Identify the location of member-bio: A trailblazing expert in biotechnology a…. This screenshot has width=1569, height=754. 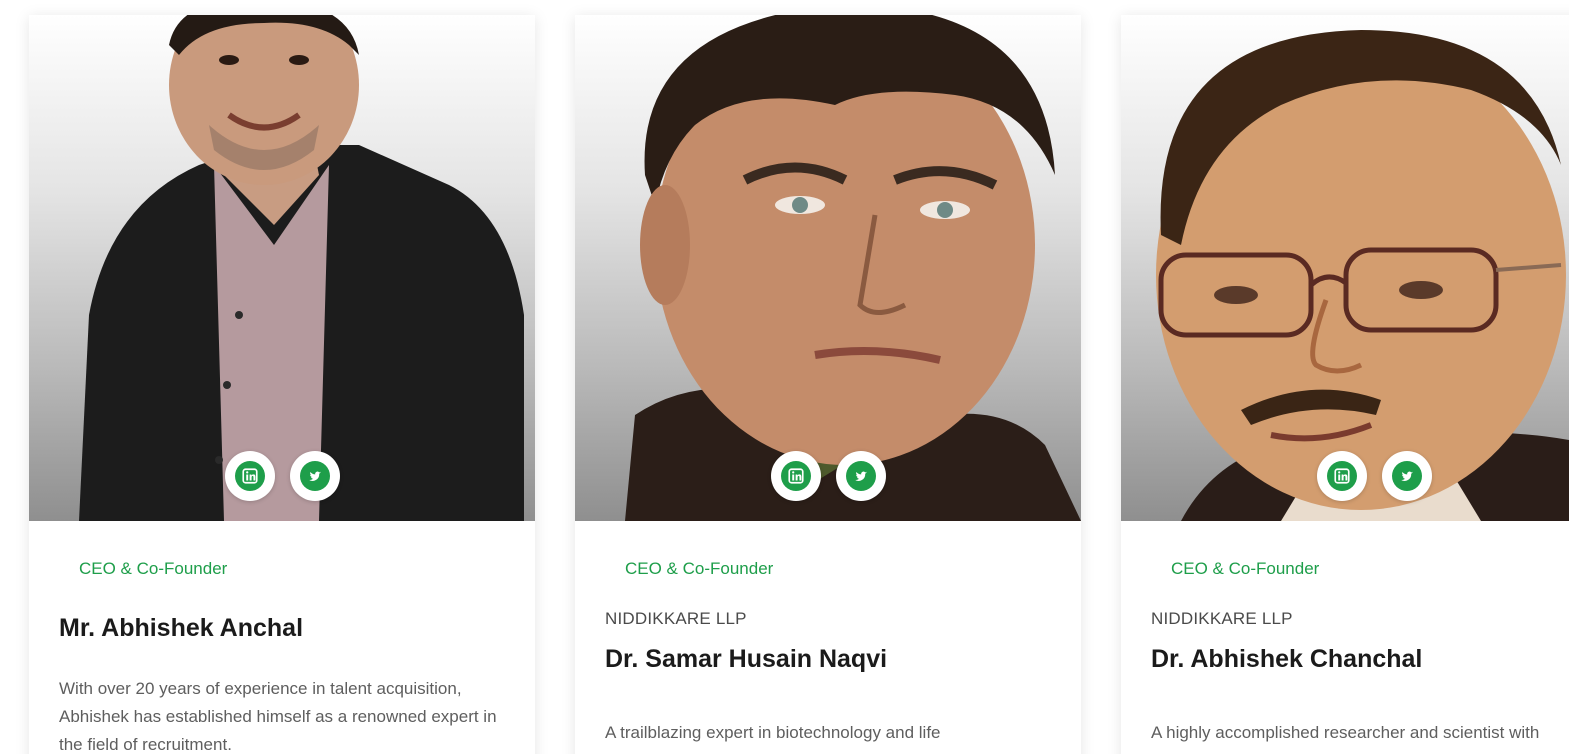
(773, 732).